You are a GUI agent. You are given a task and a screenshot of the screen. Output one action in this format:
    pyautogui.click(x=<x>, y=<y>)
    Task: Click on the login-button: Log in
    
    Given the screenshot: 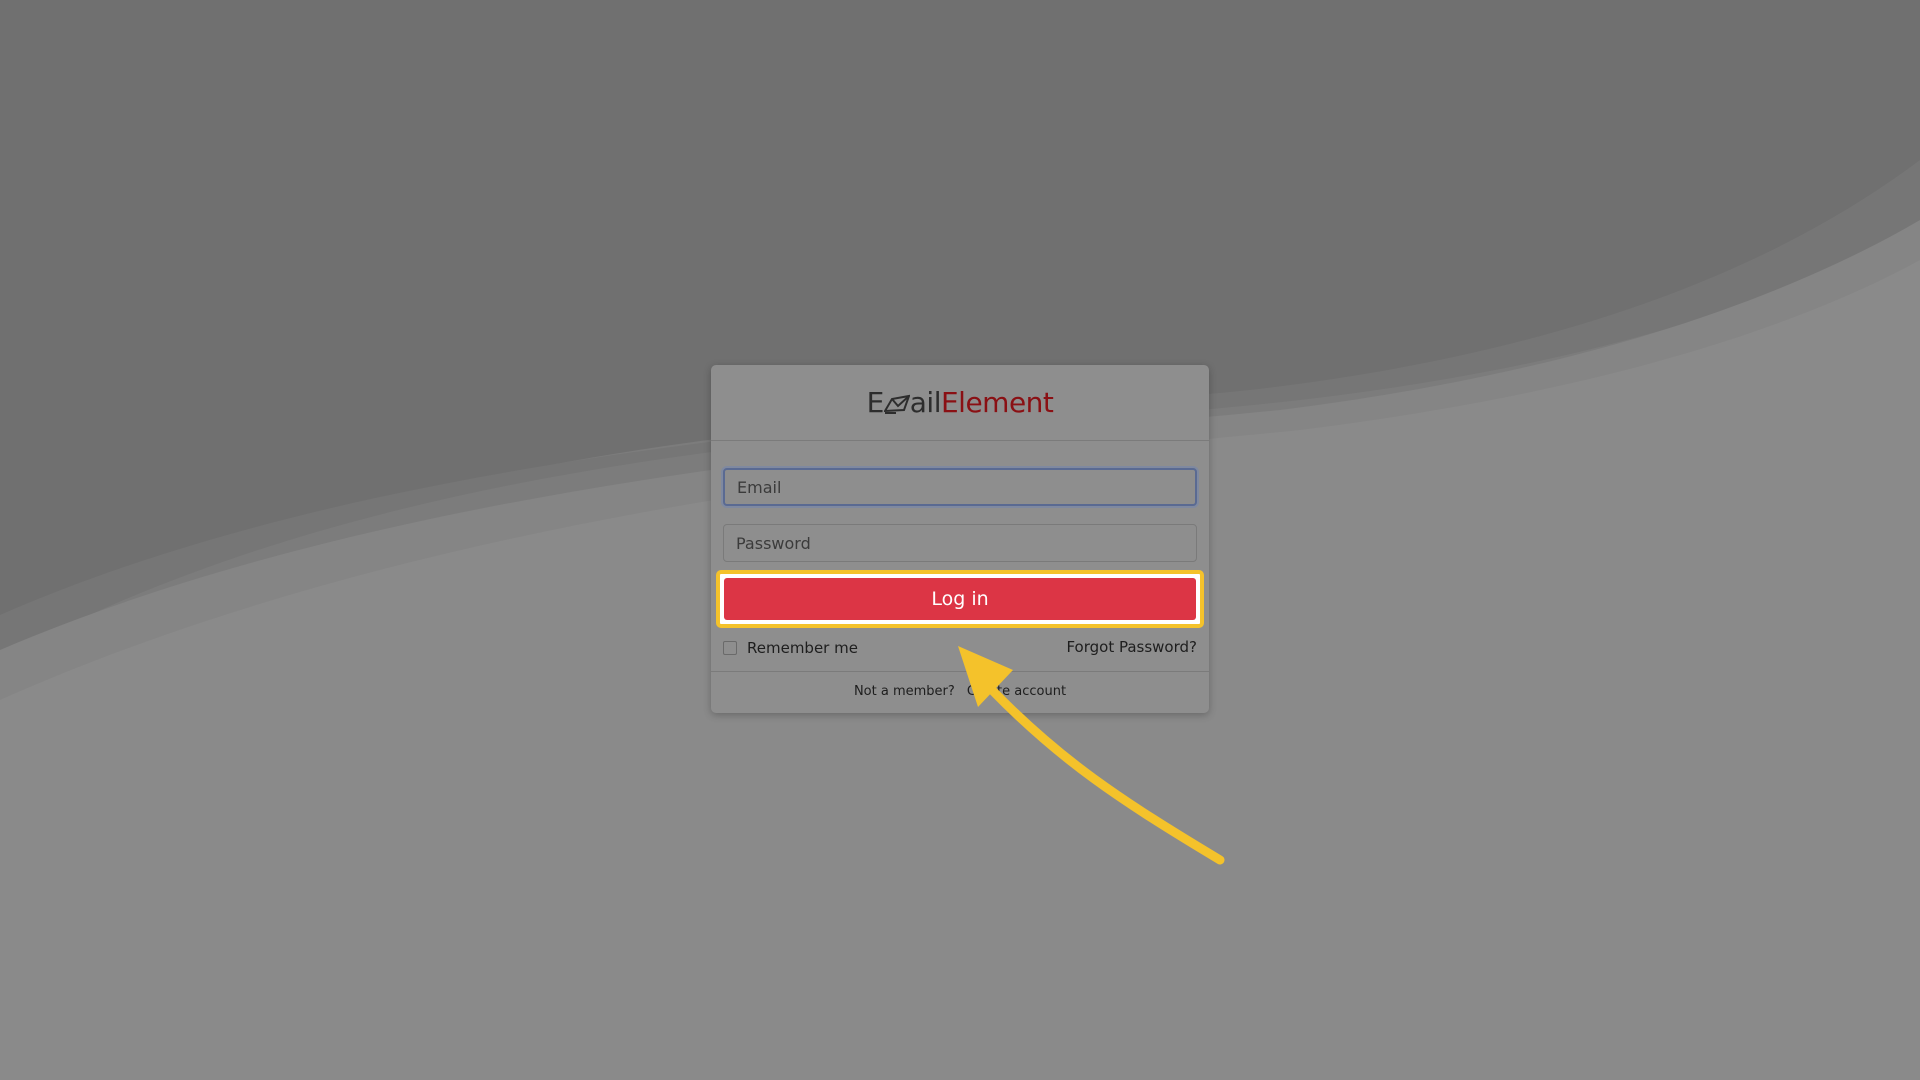 What is the action you would take?
    pyautogui.click(x=960, y=599)
    